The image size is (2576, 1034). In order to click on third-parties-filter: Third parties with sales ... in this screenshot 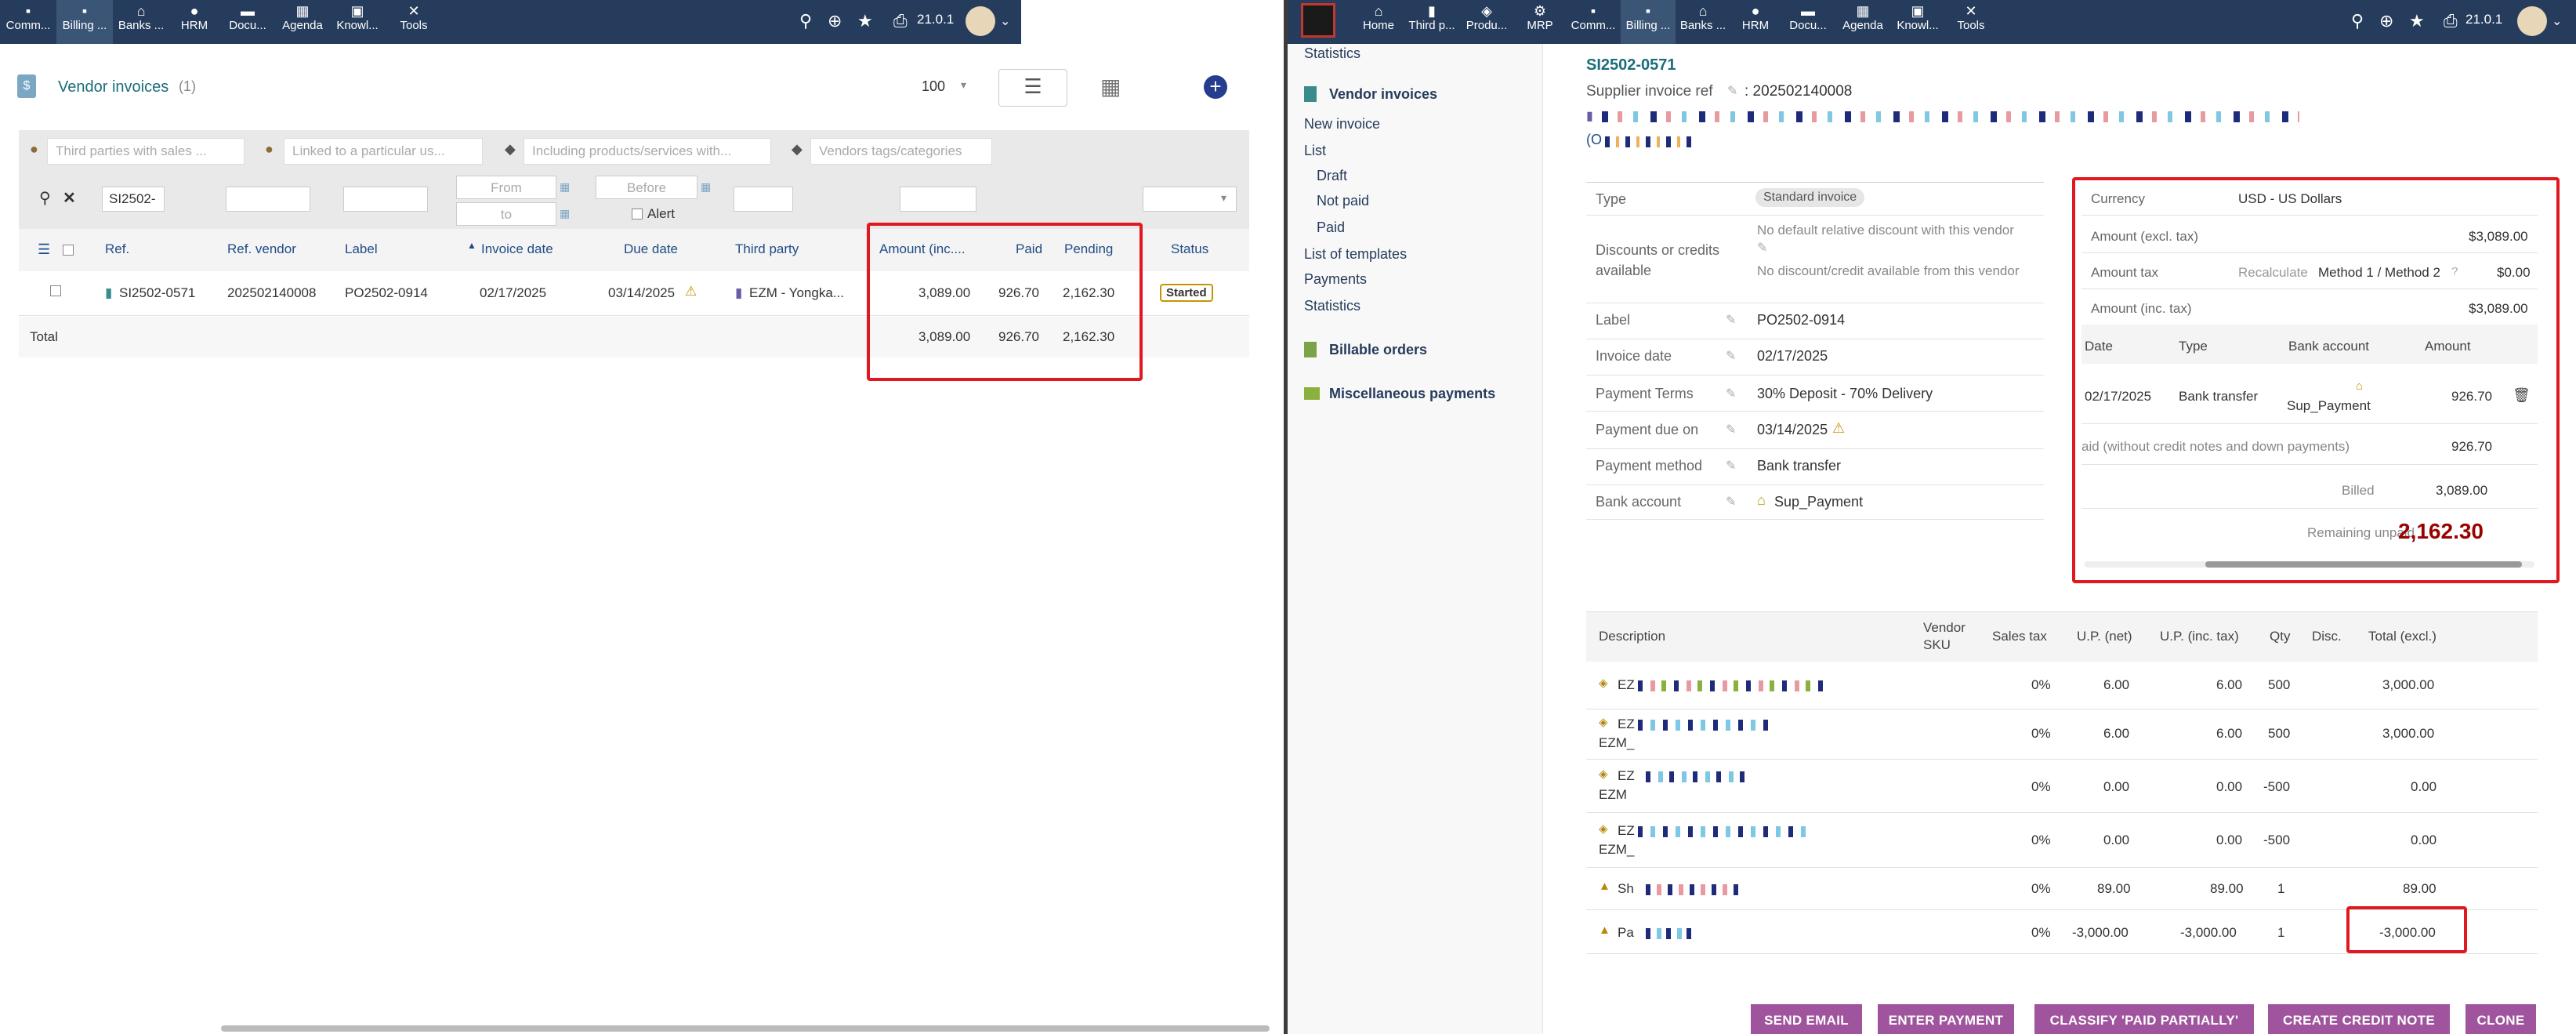, I will do `click(146, 151)`.